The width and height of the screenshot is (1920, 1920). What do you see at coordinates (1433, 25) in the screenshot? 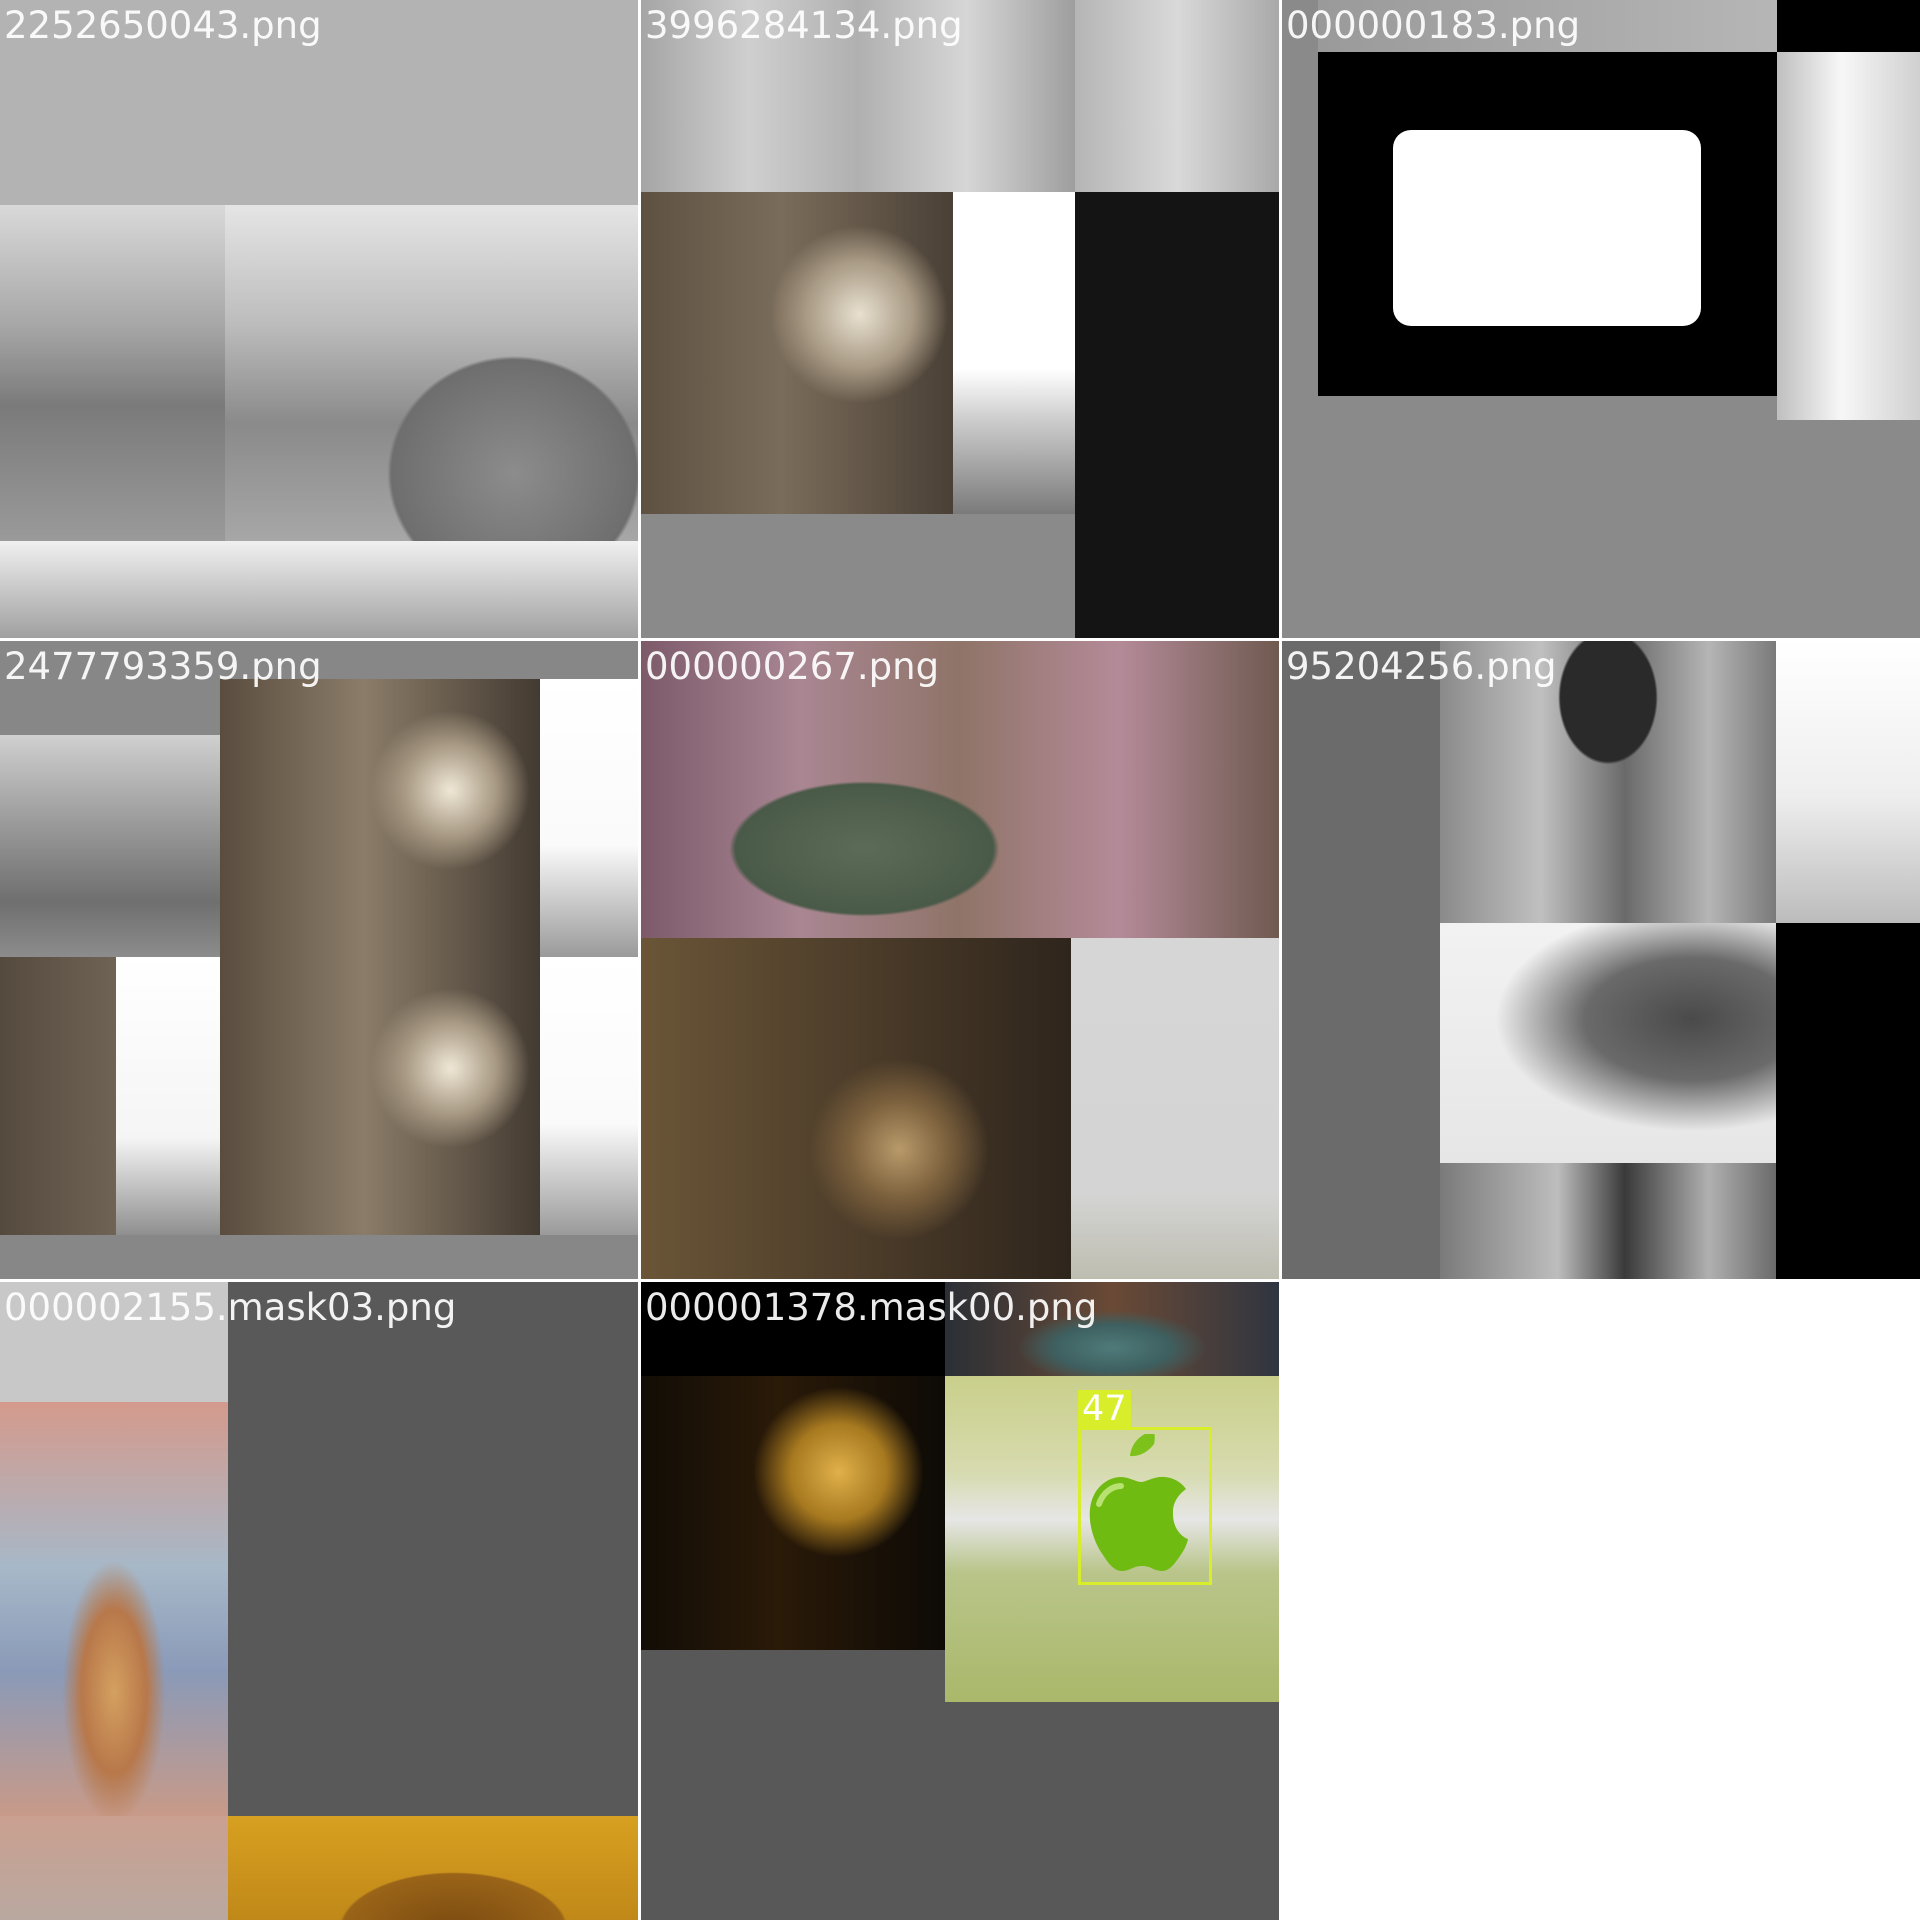
I see `tile-filename: 000000183.png` at bounding box center [1433, 25].